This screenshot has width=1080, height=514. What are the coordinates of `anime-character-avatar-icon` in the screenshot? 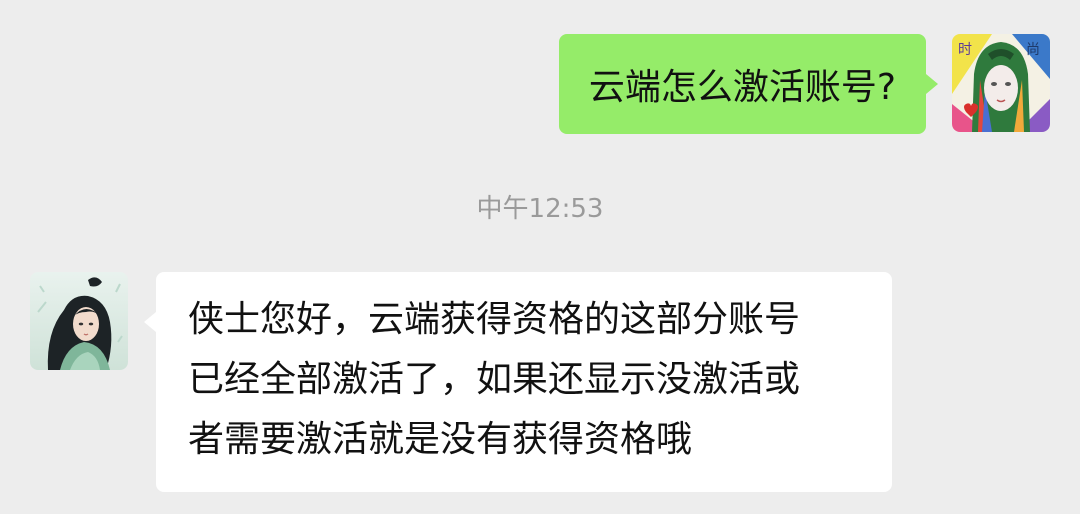 It's located at (79, 321).